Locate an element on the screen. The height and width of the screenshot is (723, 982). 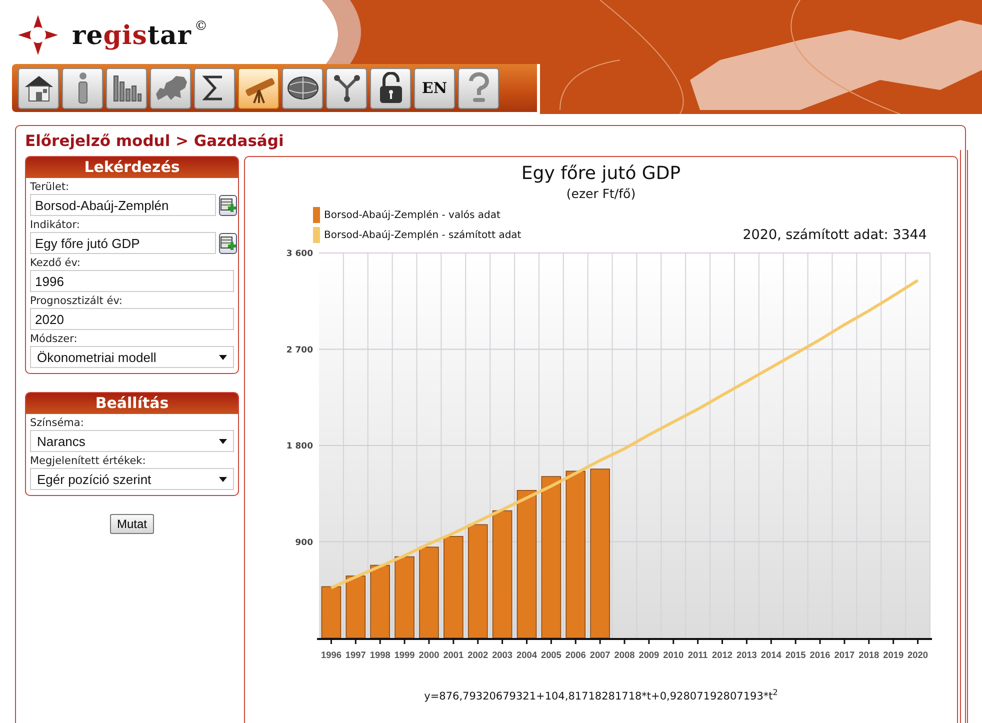
dropdown: Narancs is located at coordinates (132, 441).